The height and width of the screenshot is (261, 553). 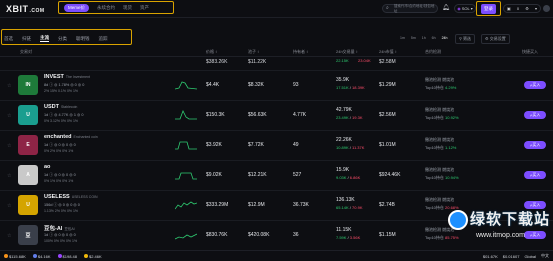 What do you see at coordinates (85, 137) in the screenshot?
I see `token-fullname: Enchanted coin` at bounding box center [85, 137].